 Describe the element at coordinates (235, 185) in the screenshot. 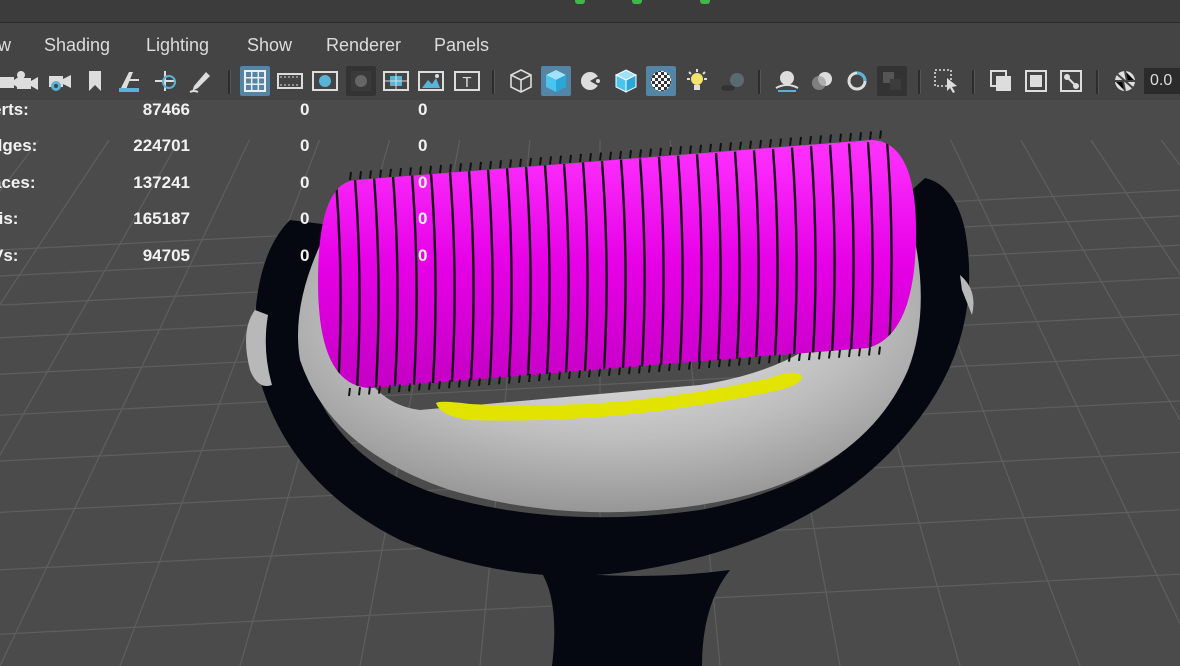

I see `hud-row-faces: aces: 137241 0 0` at that location.